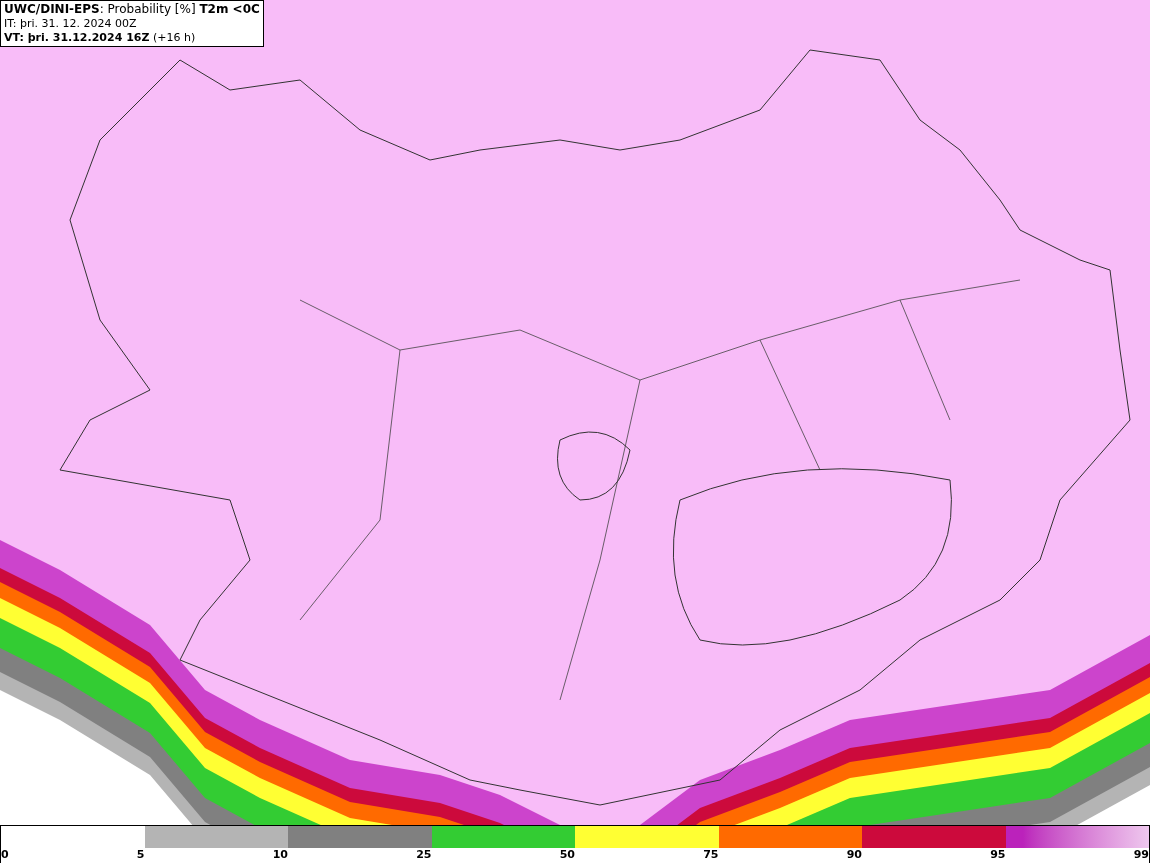 The image size is (1150, 863). What do you see at coordinates (998, 855) in the screenshot?
I see `scale-label: 95` at bounding box center [998, 855].